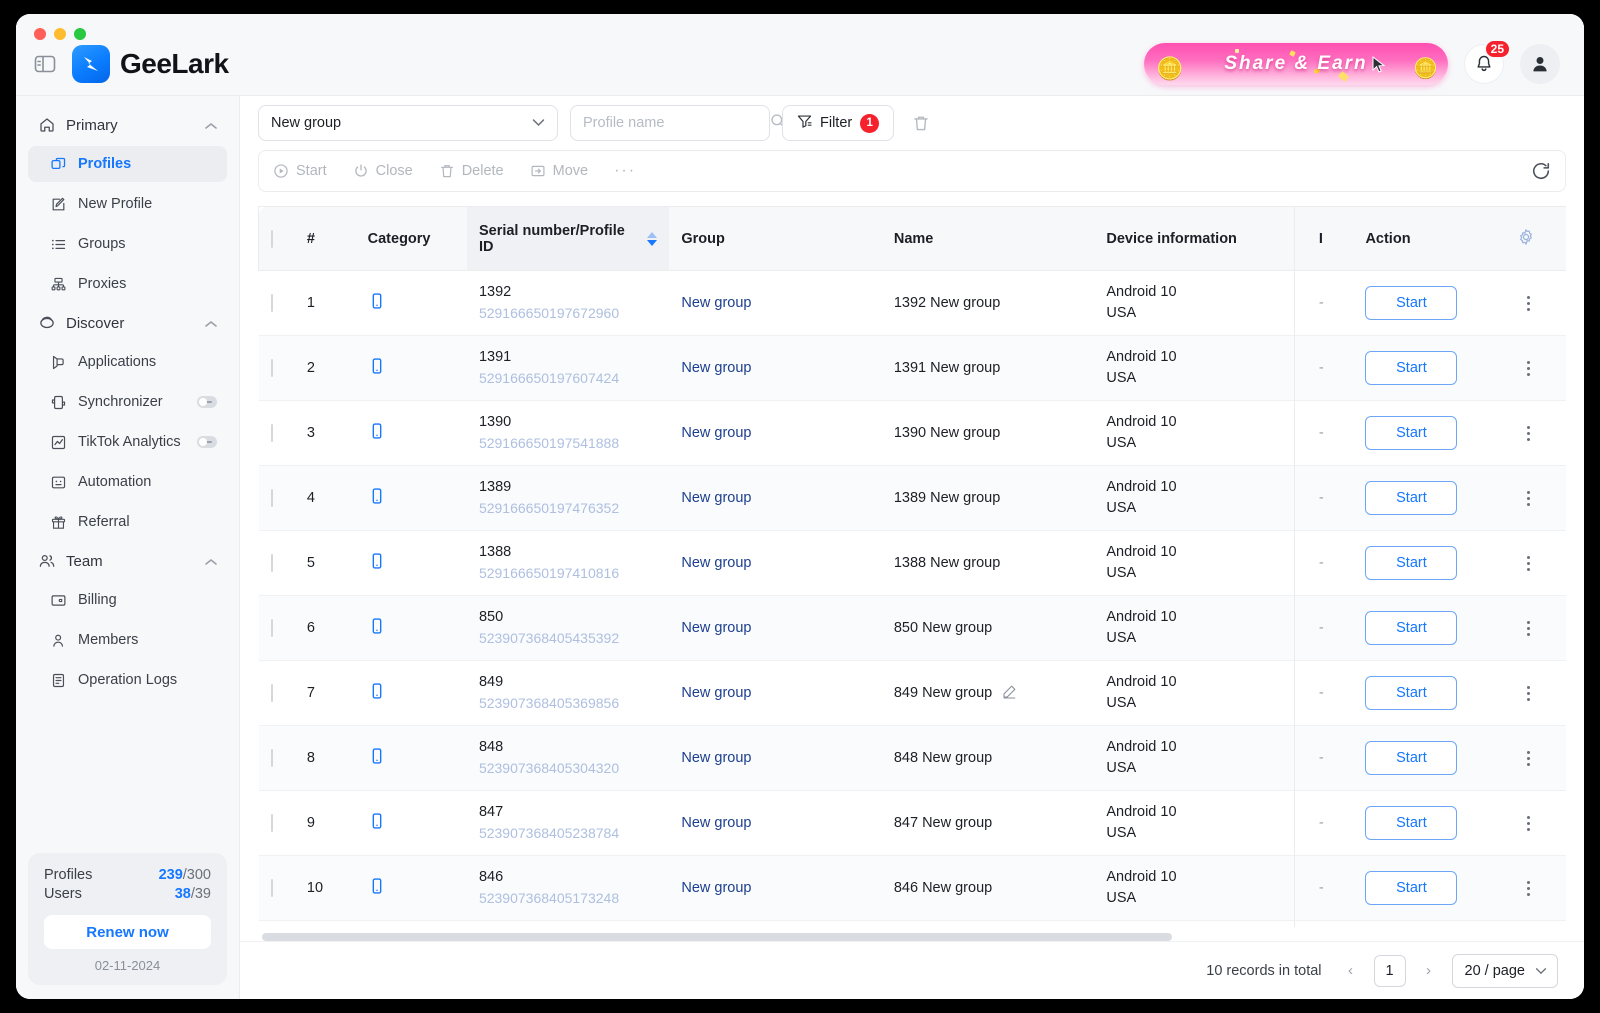 This screenshot has height=1013, width=1600. Describe the element at coordinates (568, 703) in the screenshot. I see `row-profile-id: 523907368405369856` at that location.